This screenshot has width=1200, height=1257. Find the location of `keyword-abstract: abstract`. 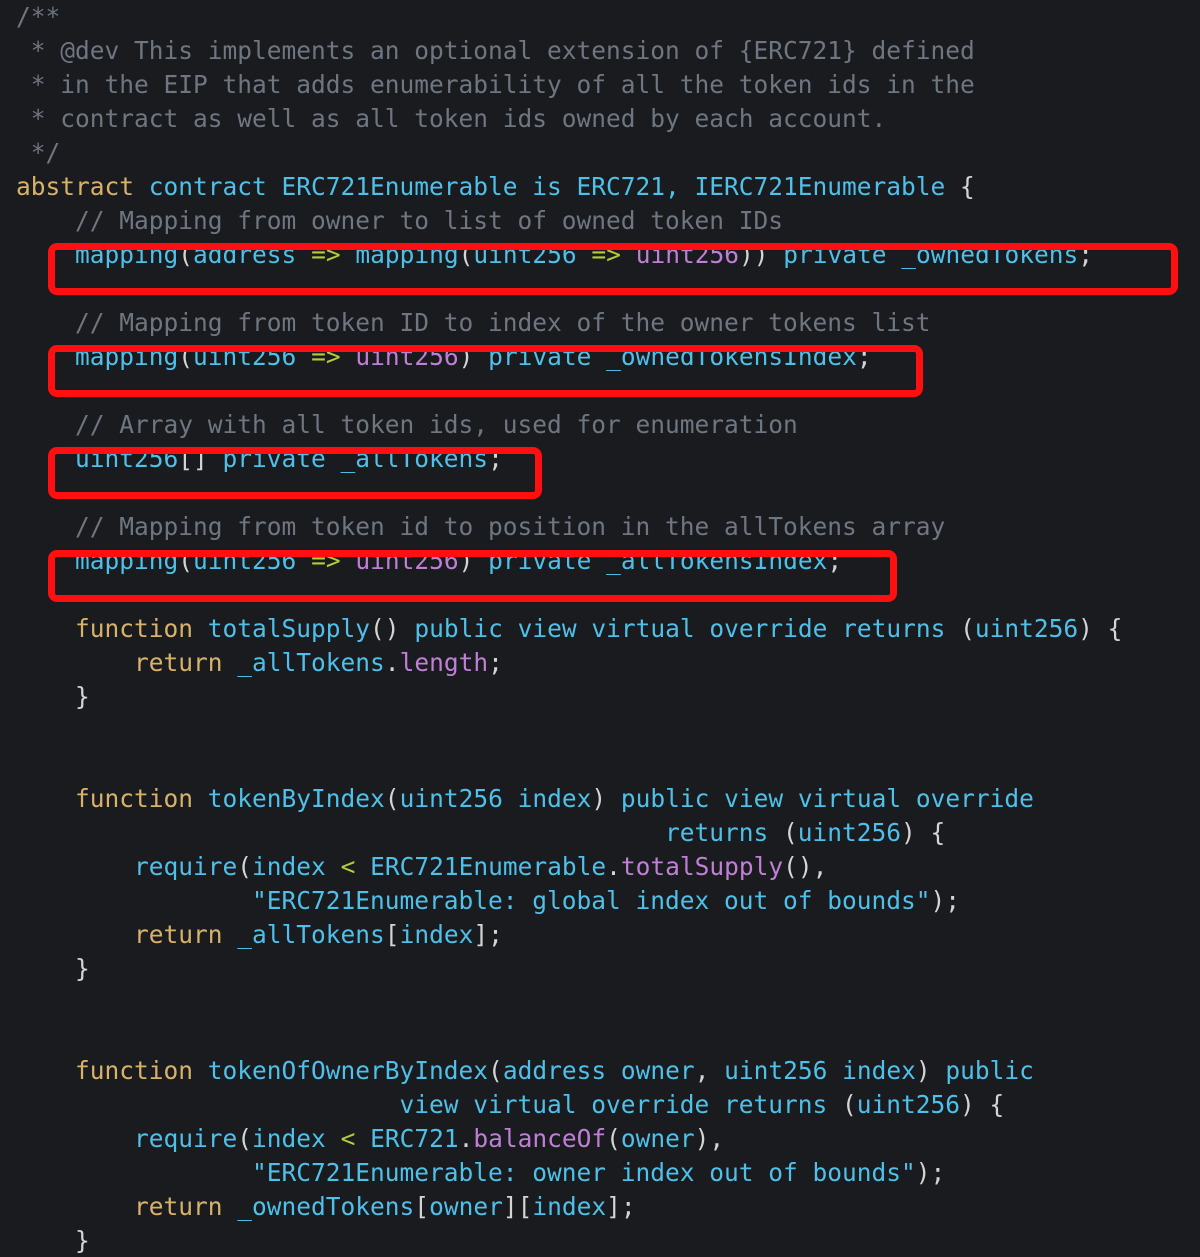

keyword-abstract: abstract is located at coordinates (75, 186).